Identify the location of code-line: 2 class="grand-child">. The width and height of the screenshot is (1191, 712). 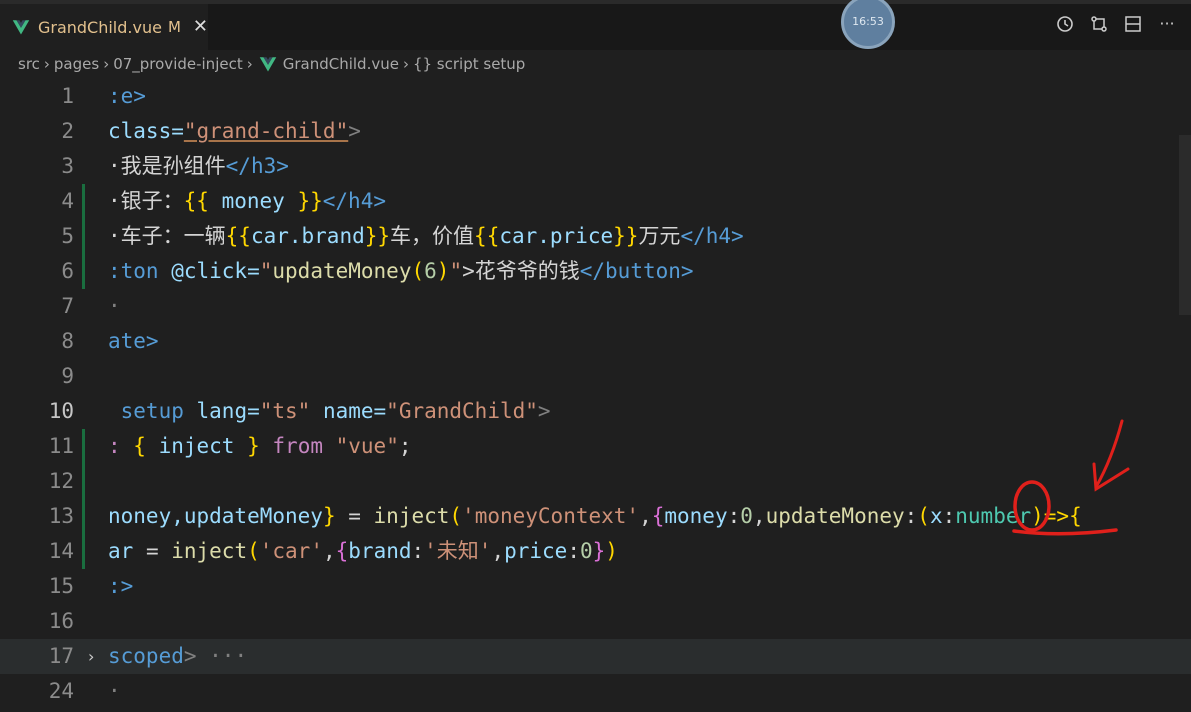
(595, 131).